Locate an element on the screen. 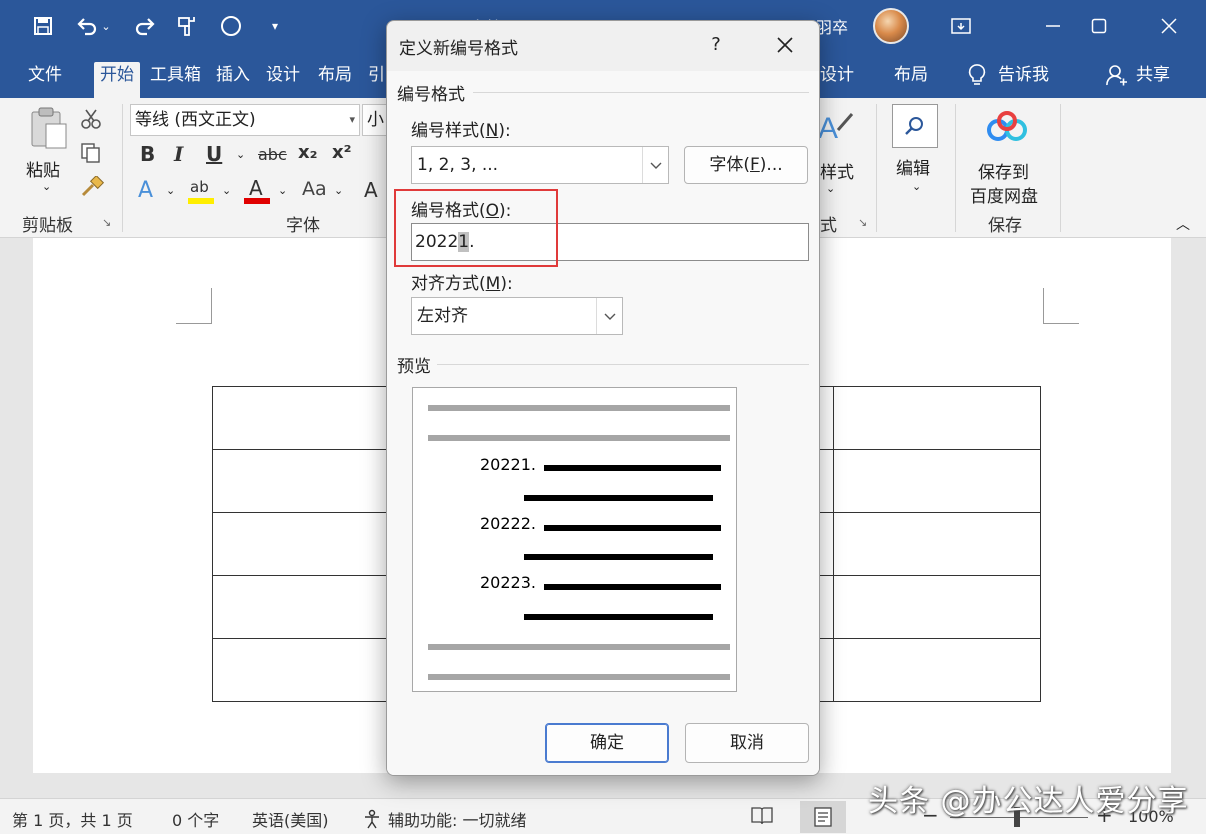  subscript-button: x₂ is located at coordinates (308, 152).